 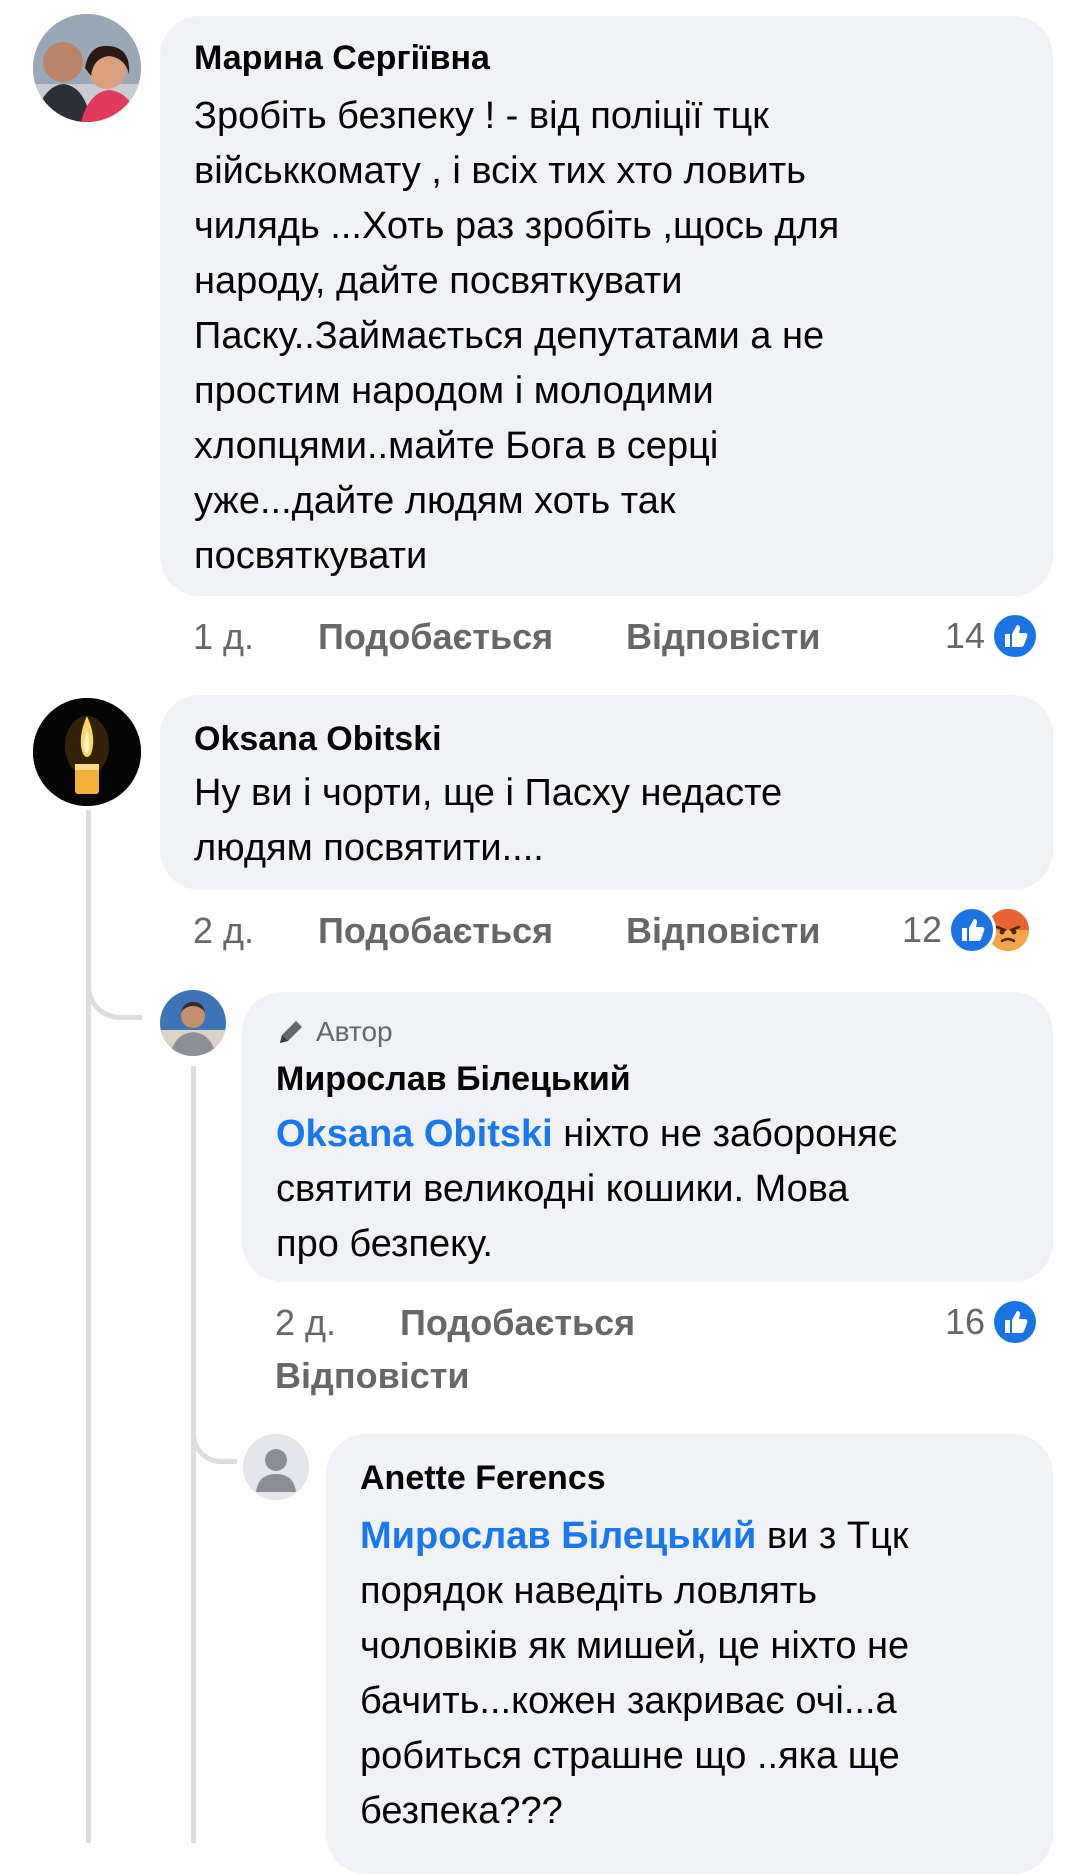 I want to click on thread-line, so click(x=193, y=1454).